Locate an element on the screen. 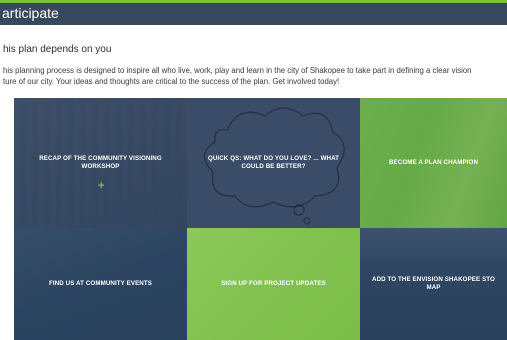  section-subtitle: his plan depends on you is located at coordinates (57, 49).